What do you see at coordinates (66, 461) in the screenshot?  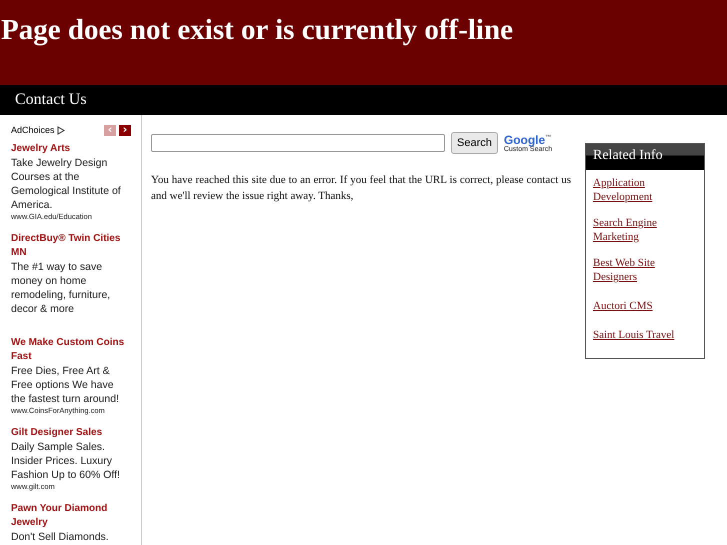 I see `ad-description: Daily Sample Sales. Insider Prices. Luxury Fashion Up to 60% Off!` at bounding box center [66, 461].